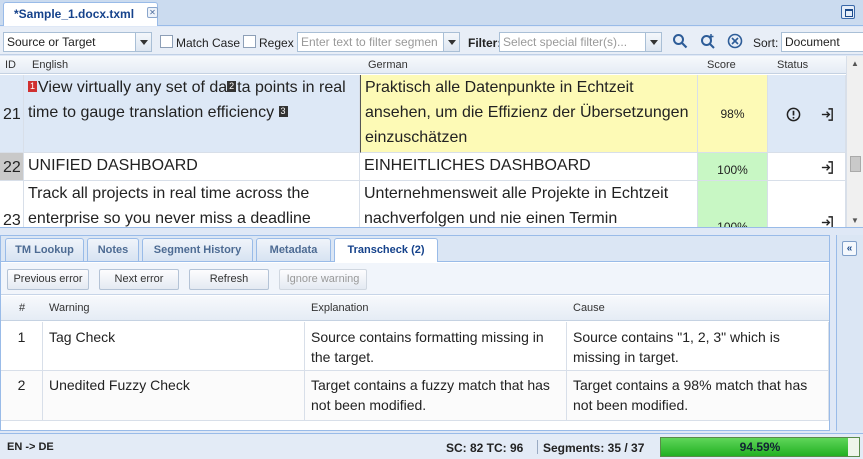  I want to click on row-id: 22, so click(12, 167).